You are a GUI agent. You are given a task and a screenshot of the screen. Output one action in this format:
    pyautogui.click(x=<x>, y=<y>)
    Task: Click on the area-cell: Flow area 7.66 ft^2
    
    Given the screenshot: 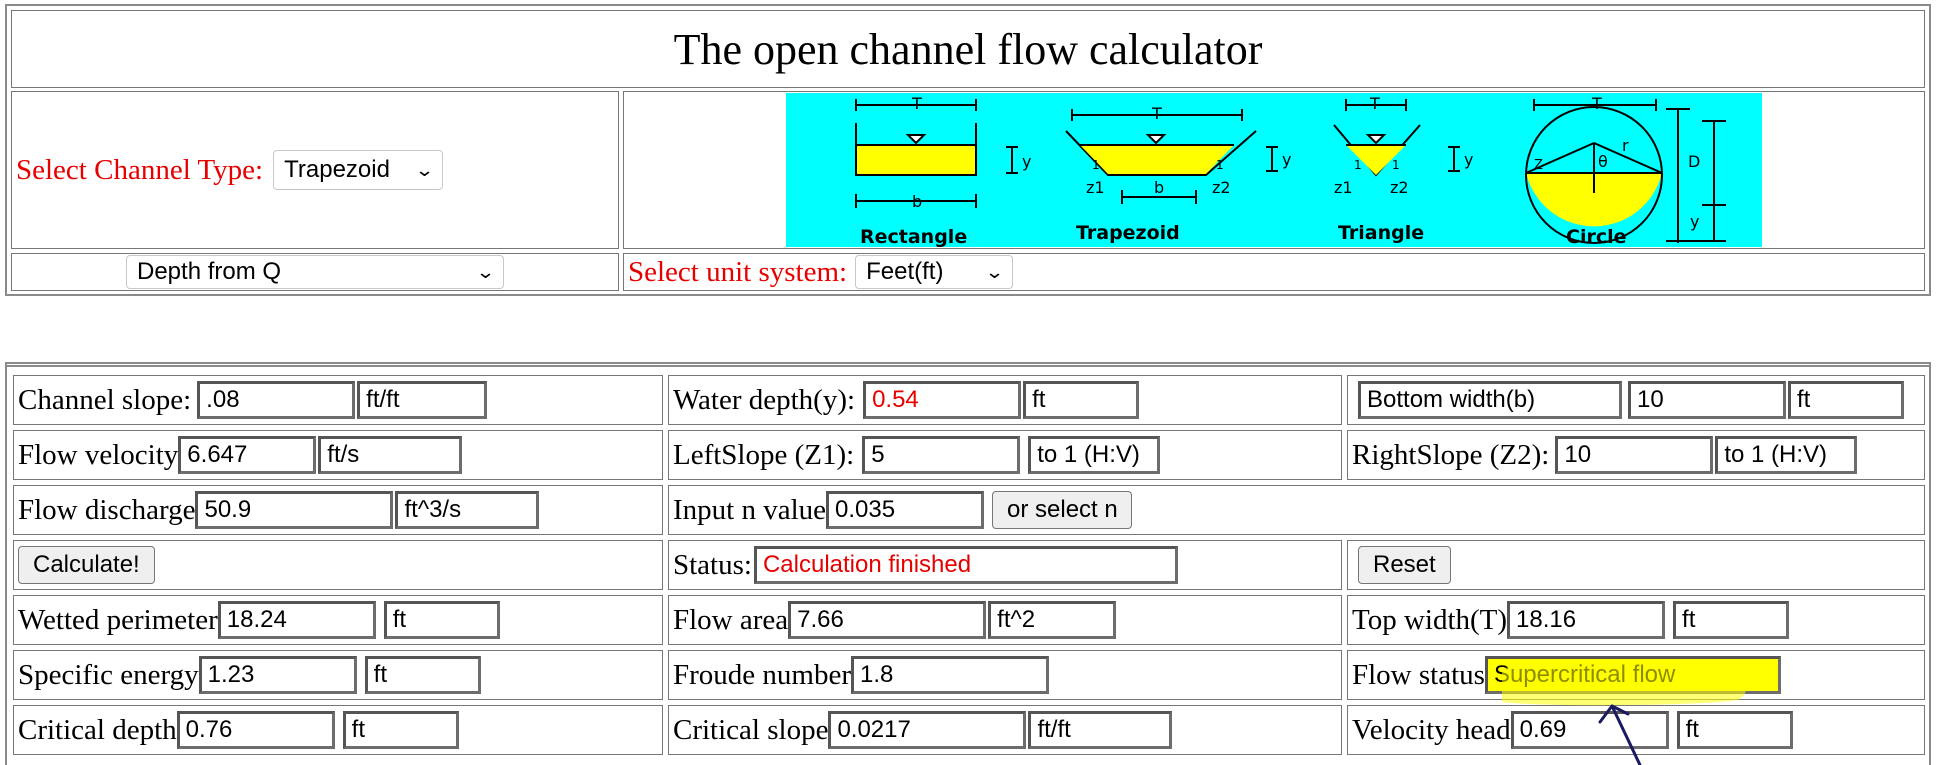 What is the action you would take?
    pyautogui.click(x=1005, y=620)
    